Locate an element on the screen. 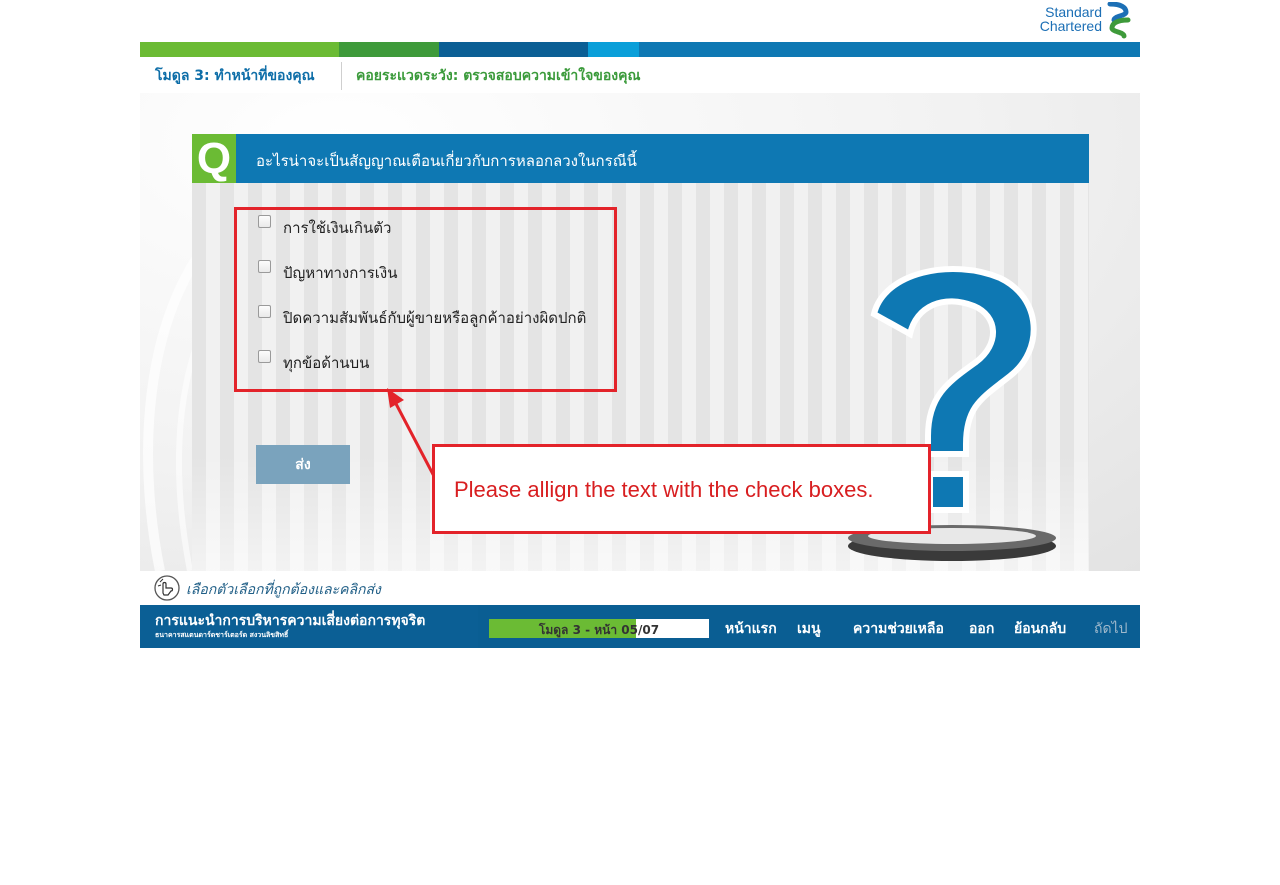 The image size is (1280, 885). course-title: การแนะนำการบริหารความเสี่ยงต่อการทุจริต is located at coordinates (290, 621).